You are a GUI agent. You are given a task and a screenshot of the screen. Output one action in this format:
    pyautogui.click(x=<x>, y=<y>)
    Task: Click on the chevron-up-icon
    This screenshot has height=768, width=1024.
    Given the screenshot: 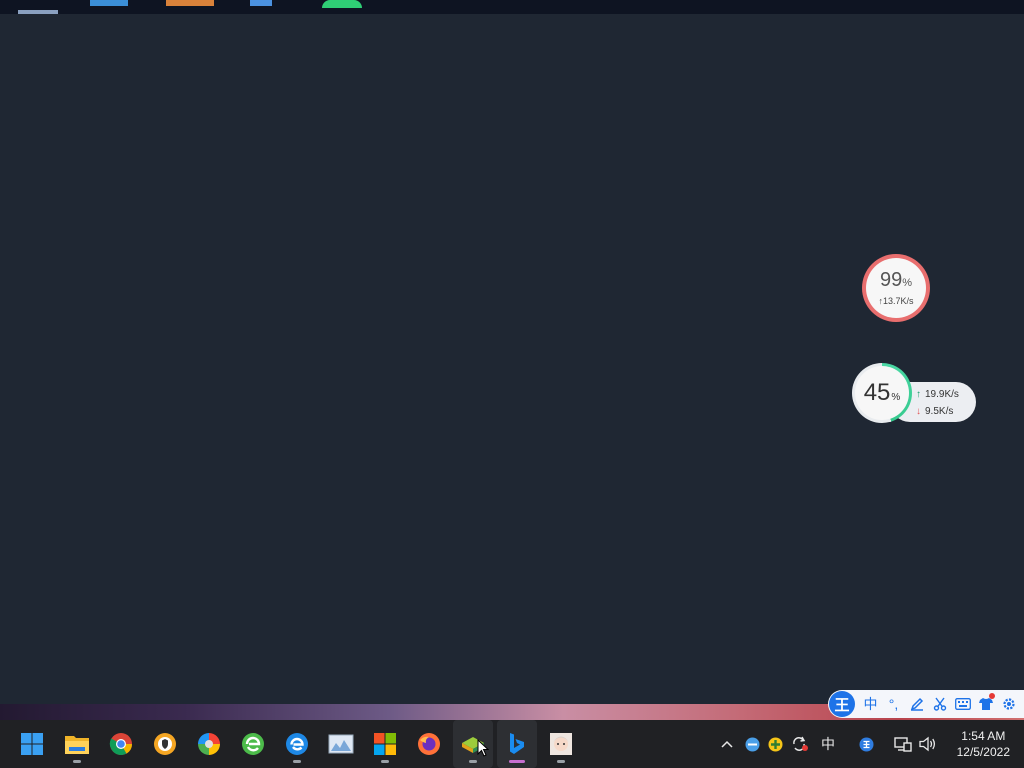 What is the action you would take?
    pyautogui.click(x=727, y=744)
    